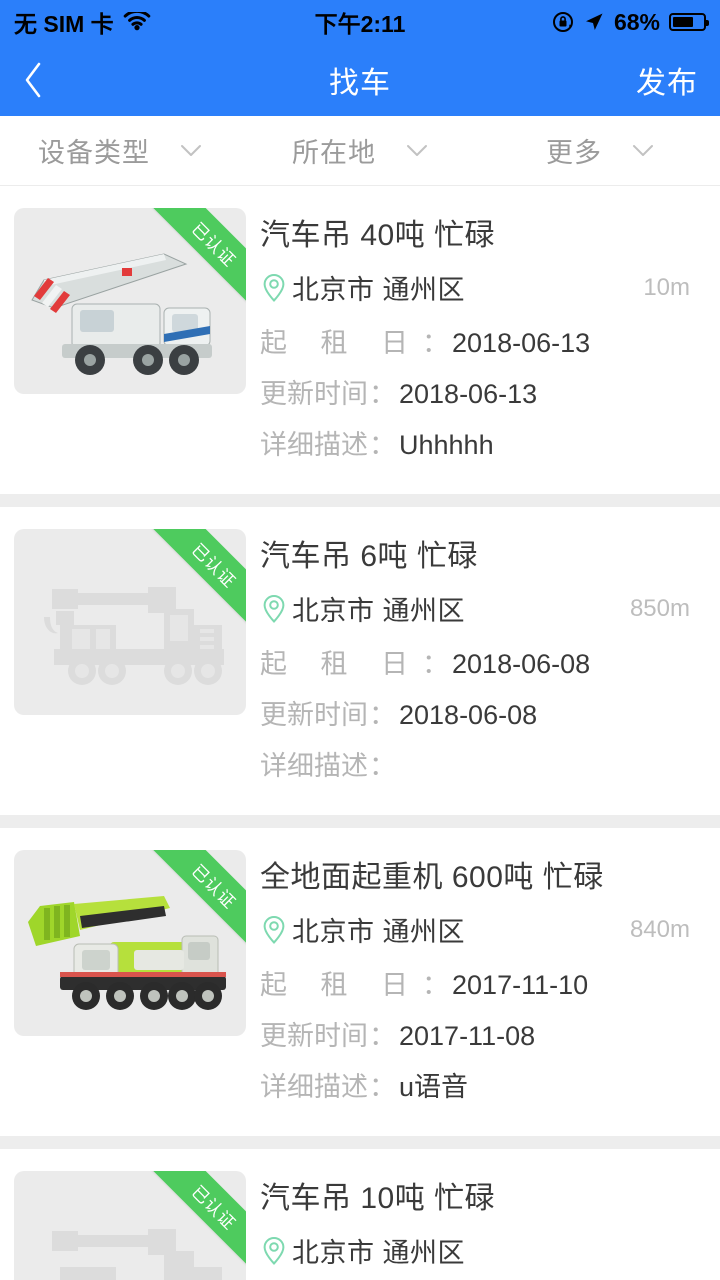 This screenshot has width=720, height=1280. I want to click on location-row: 北京市 通州区 840m, so click(475, 929).